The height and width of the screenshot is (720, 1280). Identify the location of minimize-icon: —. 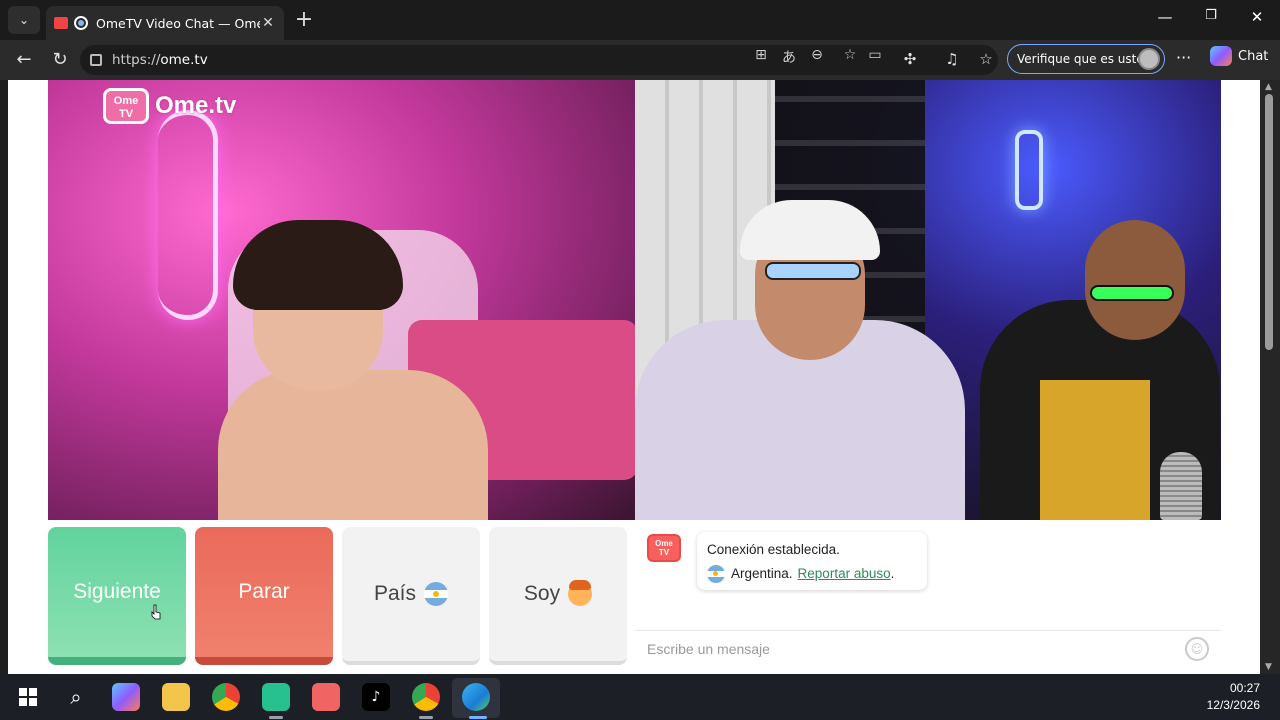
(1165, 17).